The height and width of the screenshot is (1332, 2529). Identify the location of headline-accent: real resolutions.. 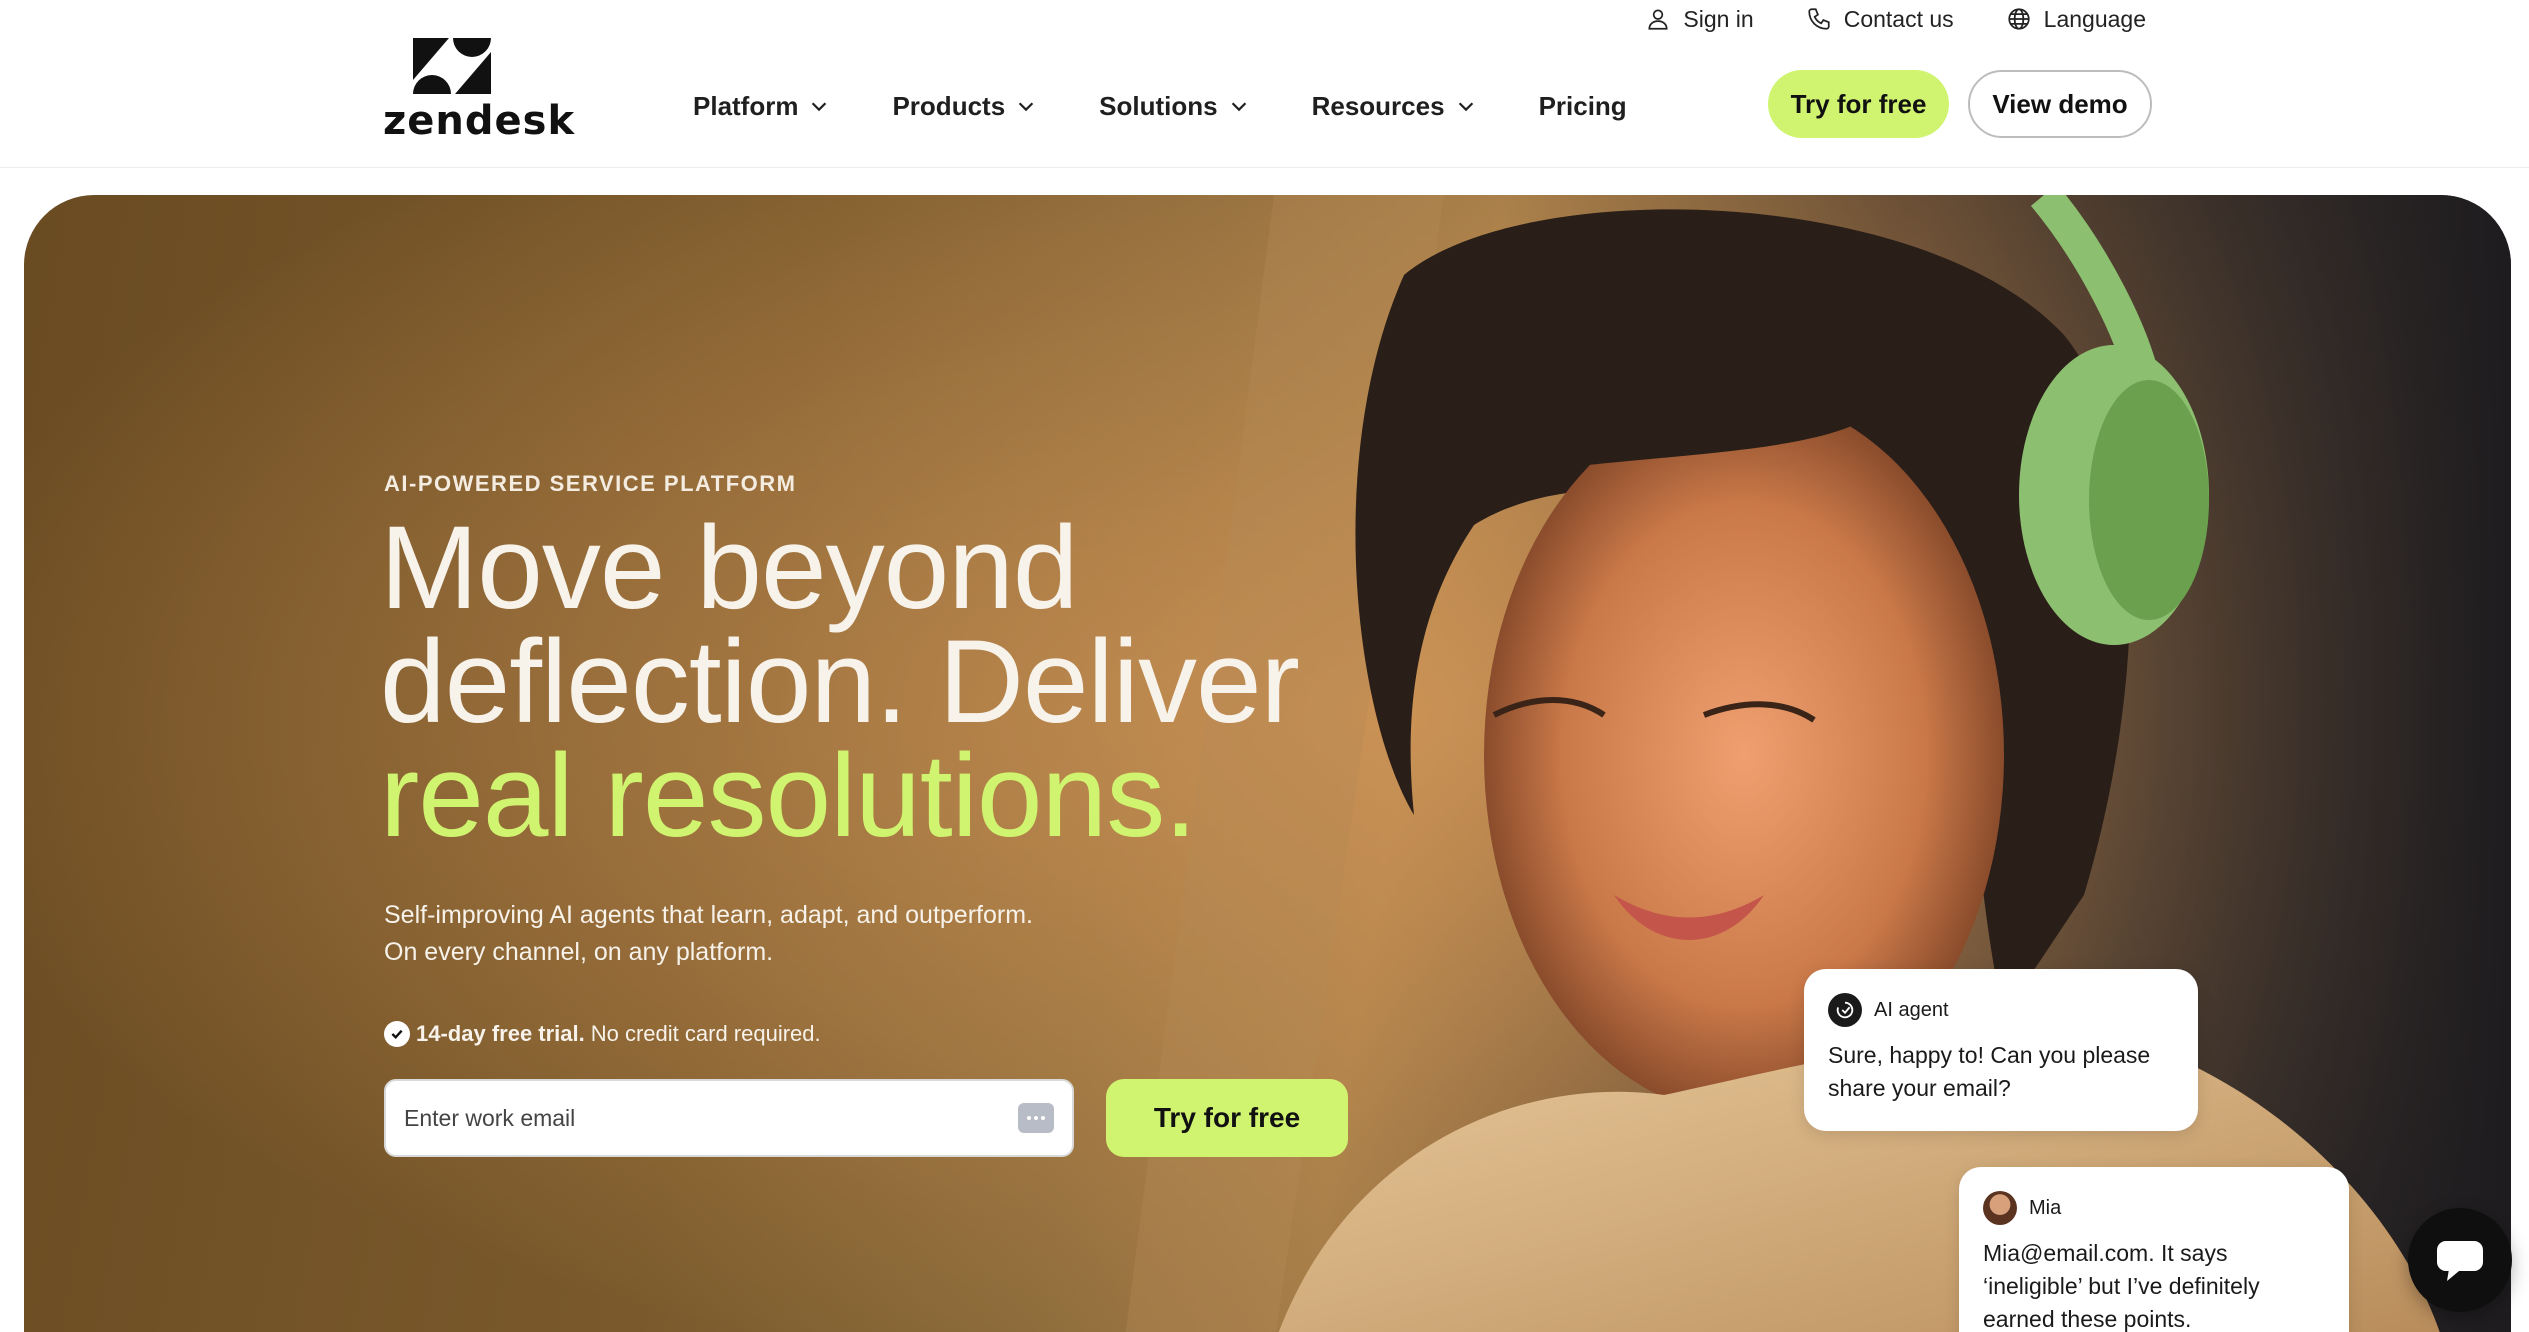
(788, 796).